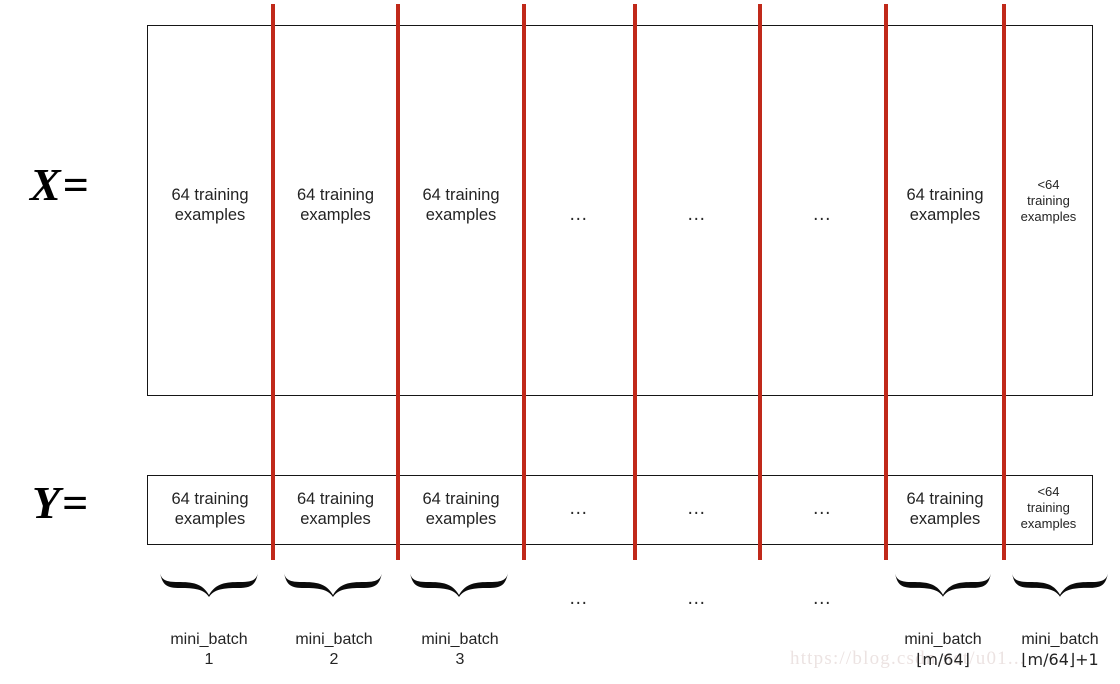  What do you see at coordinates (460, 639) in the screenshot?
I see `minibatch-caption-3-name: mini_batch` at bounding box center [460, 639].